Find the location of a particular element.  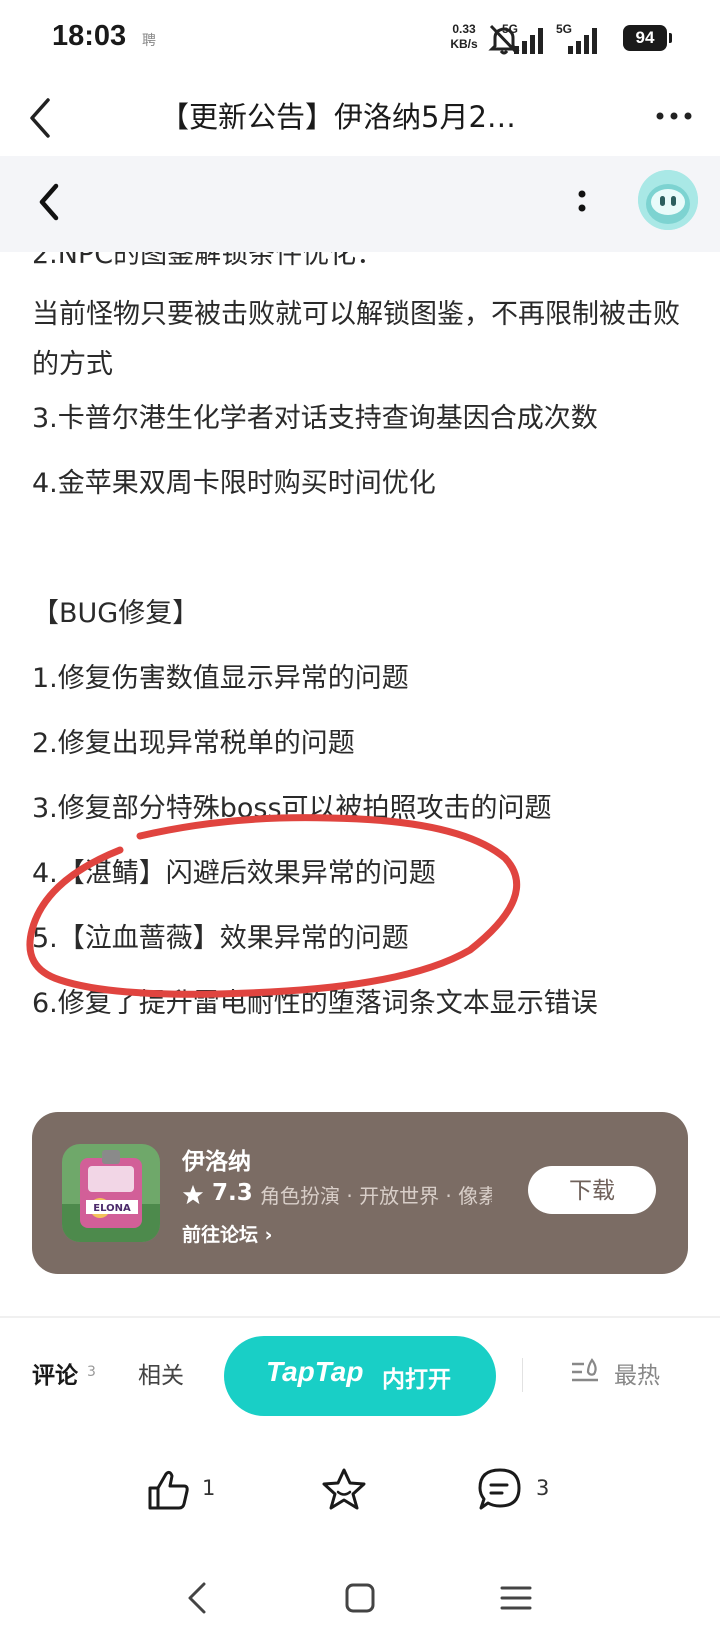

post-actions-bar: 1 3 is located at coordinates (360, 1490).